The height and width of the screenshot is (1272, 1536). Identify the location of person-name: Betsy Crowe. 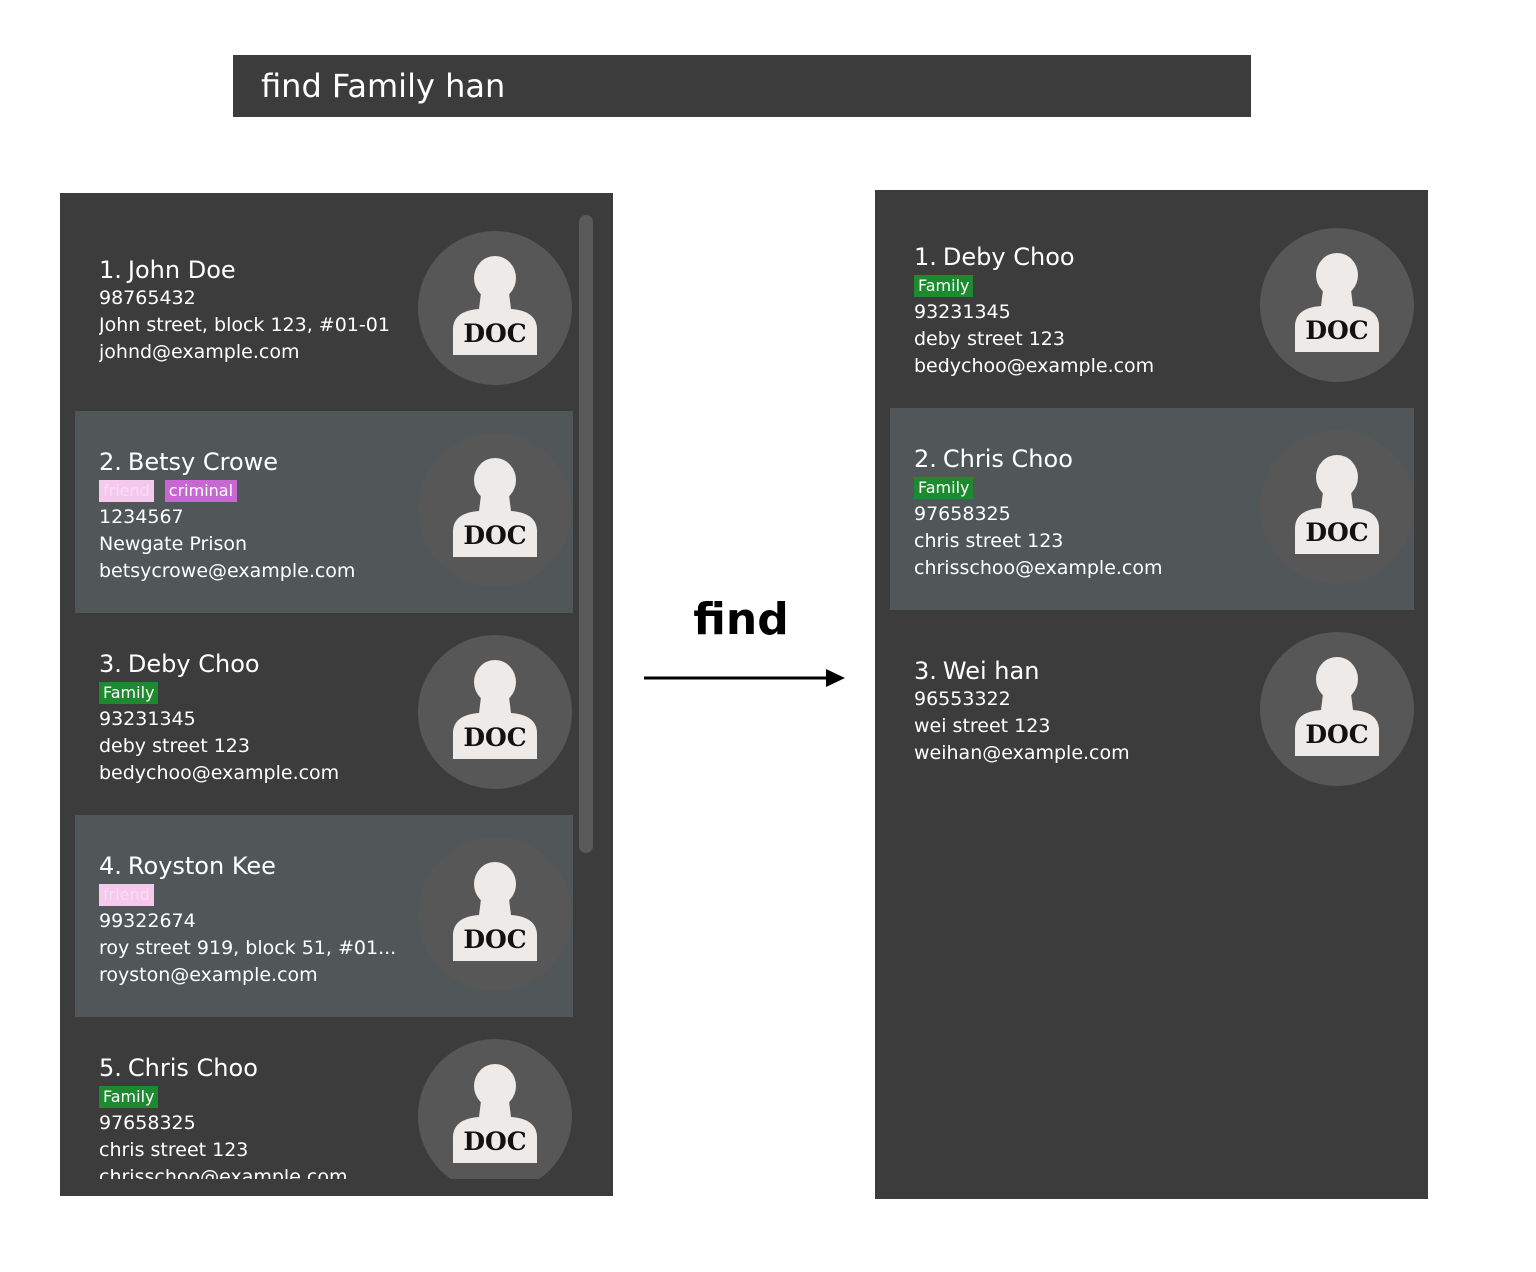
(203, 462).